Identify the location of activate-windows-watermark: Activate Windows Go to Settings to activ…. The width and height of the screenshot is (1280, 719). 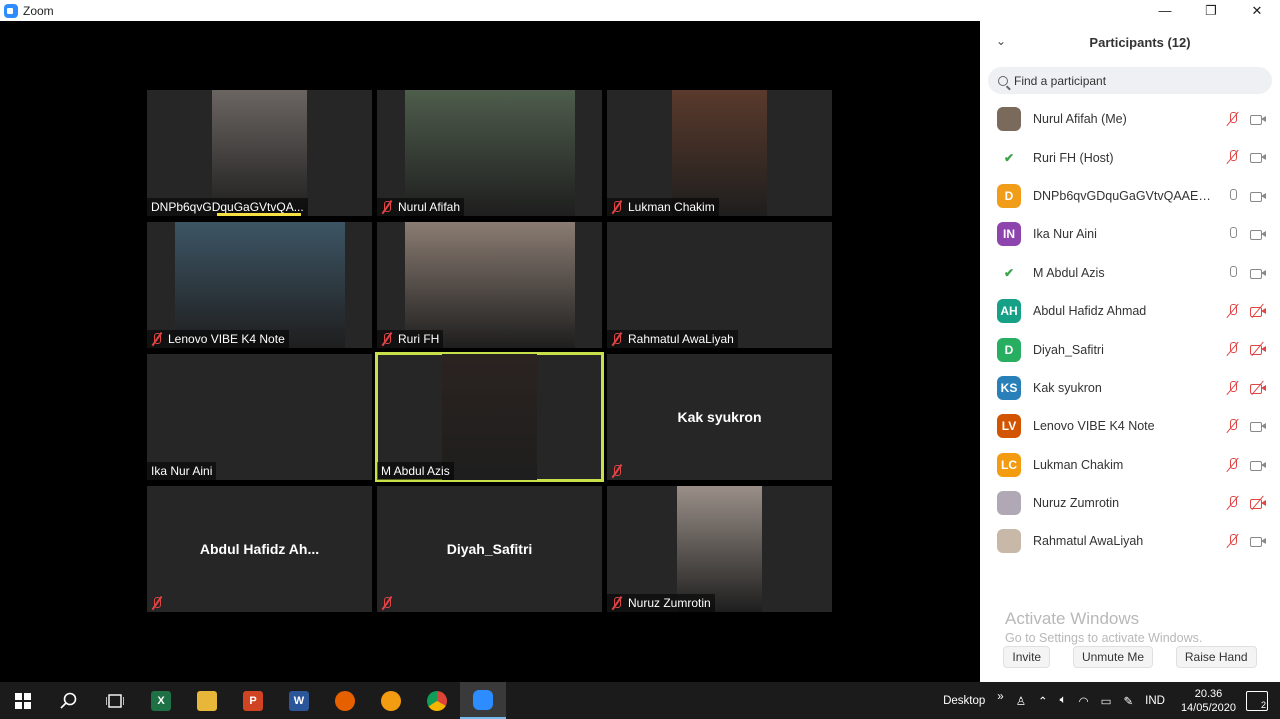
(1103, 627).